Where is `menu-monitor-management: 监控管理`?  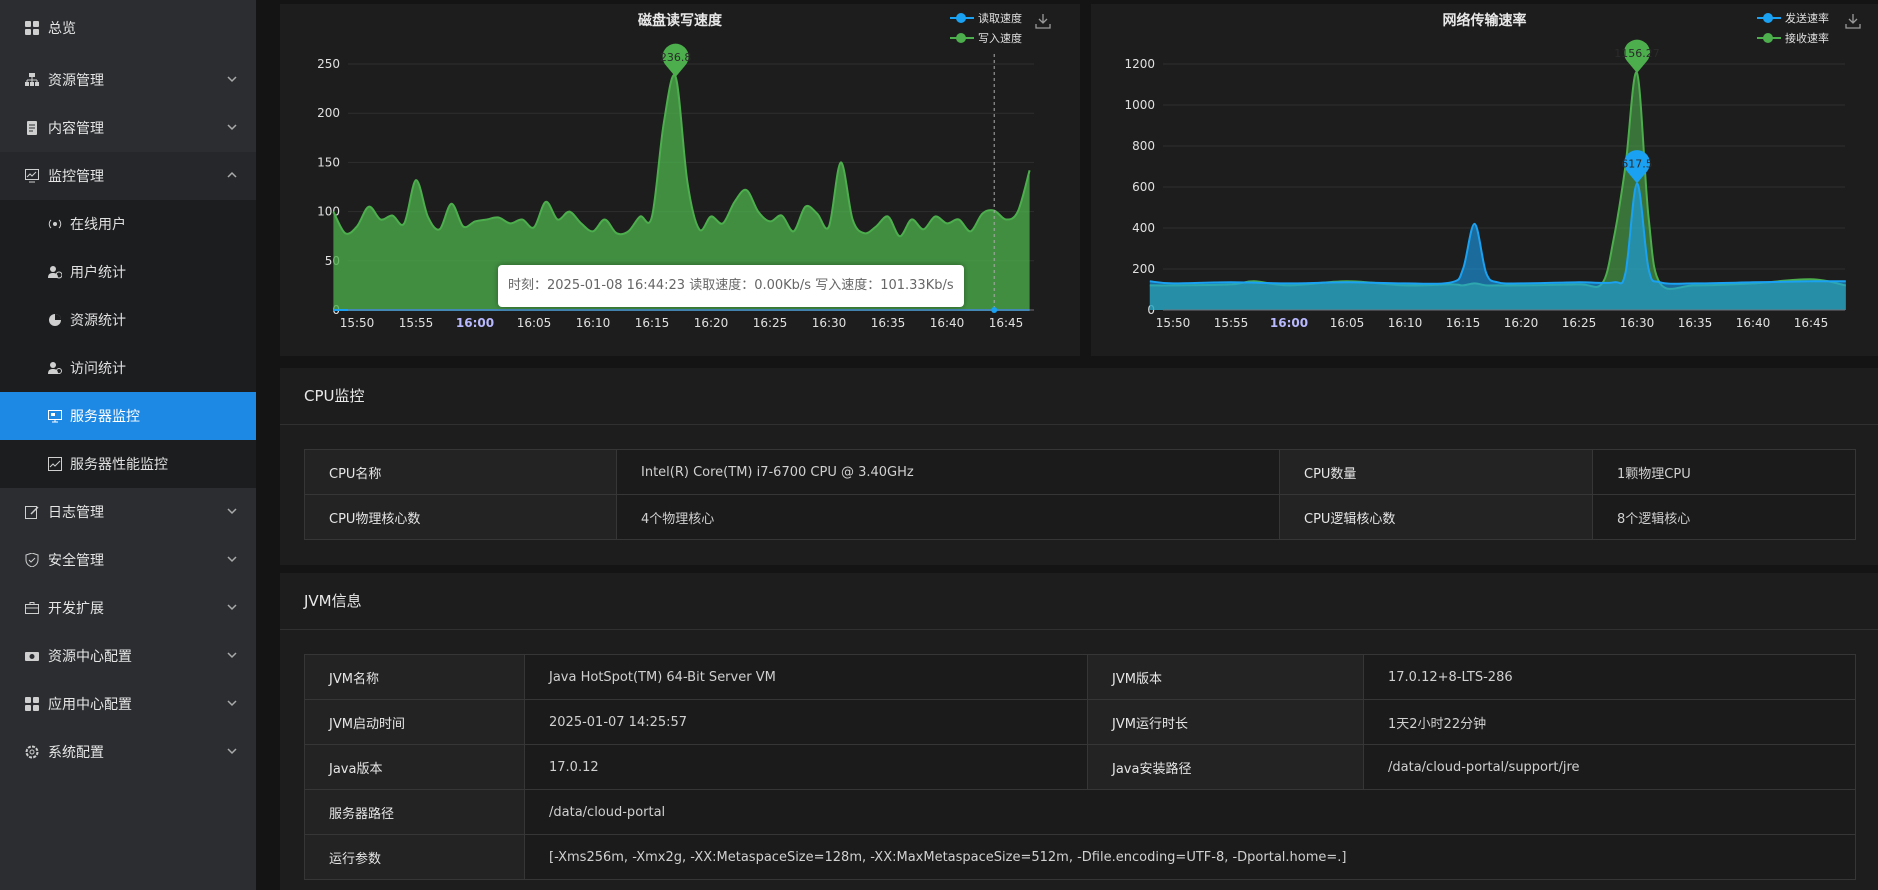 menu-monitor-management: 监控管理 is located at coordinates (128, 176).